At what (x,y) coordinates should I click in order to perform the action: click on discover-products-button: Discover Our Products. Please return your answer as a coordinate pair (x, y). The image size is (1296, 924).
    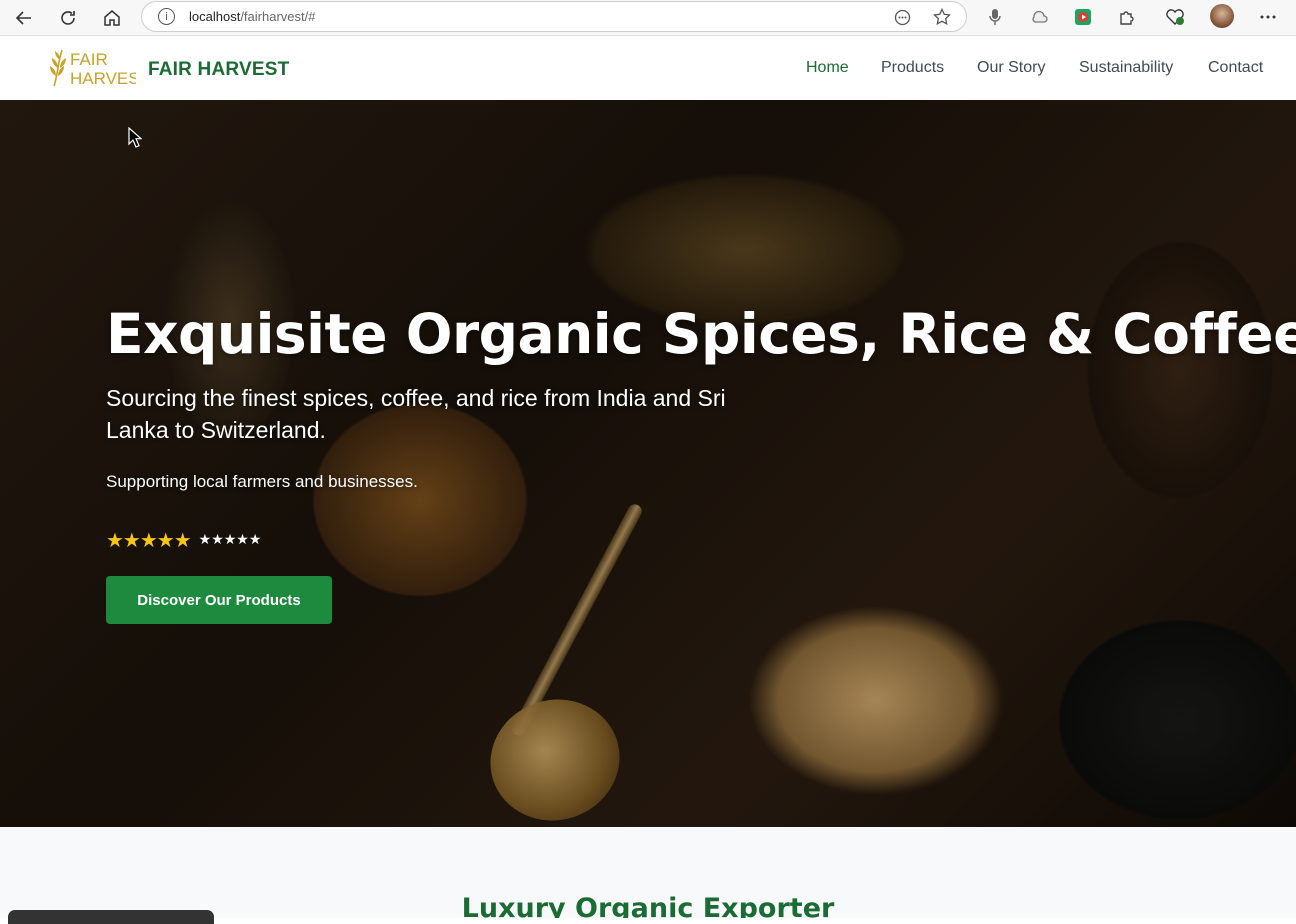
    Looking at the image, I should click on (219, 600).